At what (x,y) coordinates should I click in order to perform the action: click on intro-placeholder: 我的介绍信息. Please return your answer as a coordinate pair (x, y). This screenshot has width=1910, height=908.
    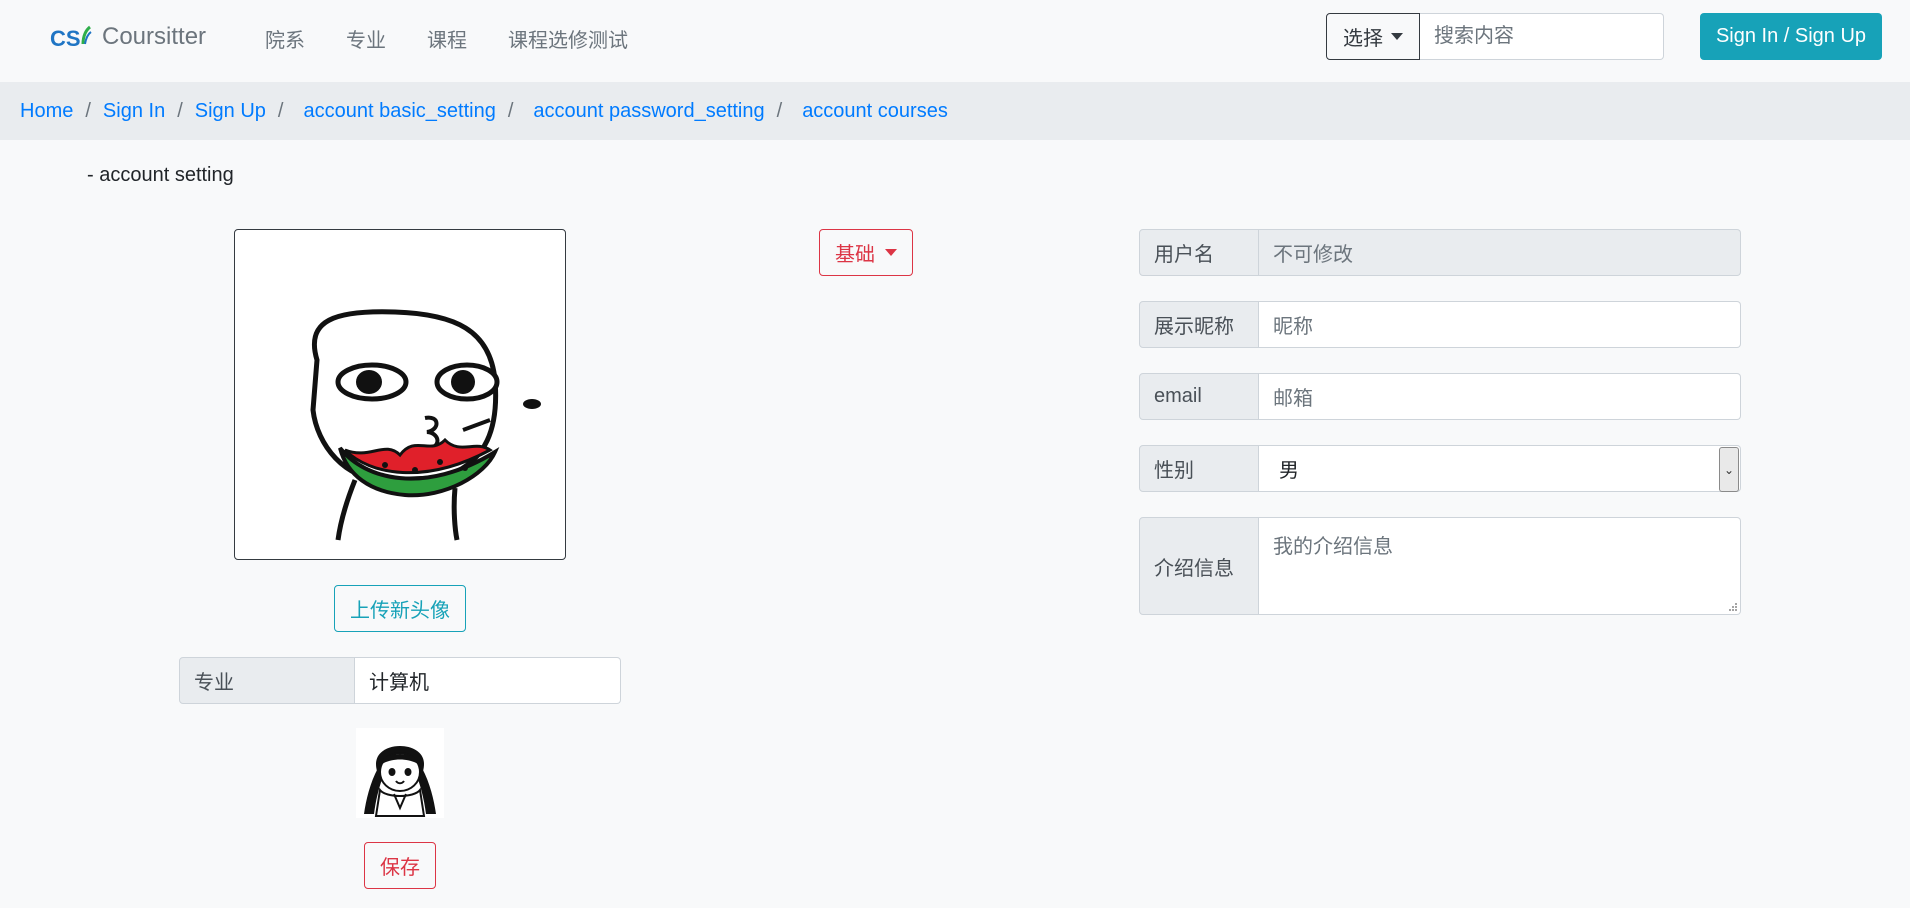
    Looking at the image, I should click on (1333, 547).